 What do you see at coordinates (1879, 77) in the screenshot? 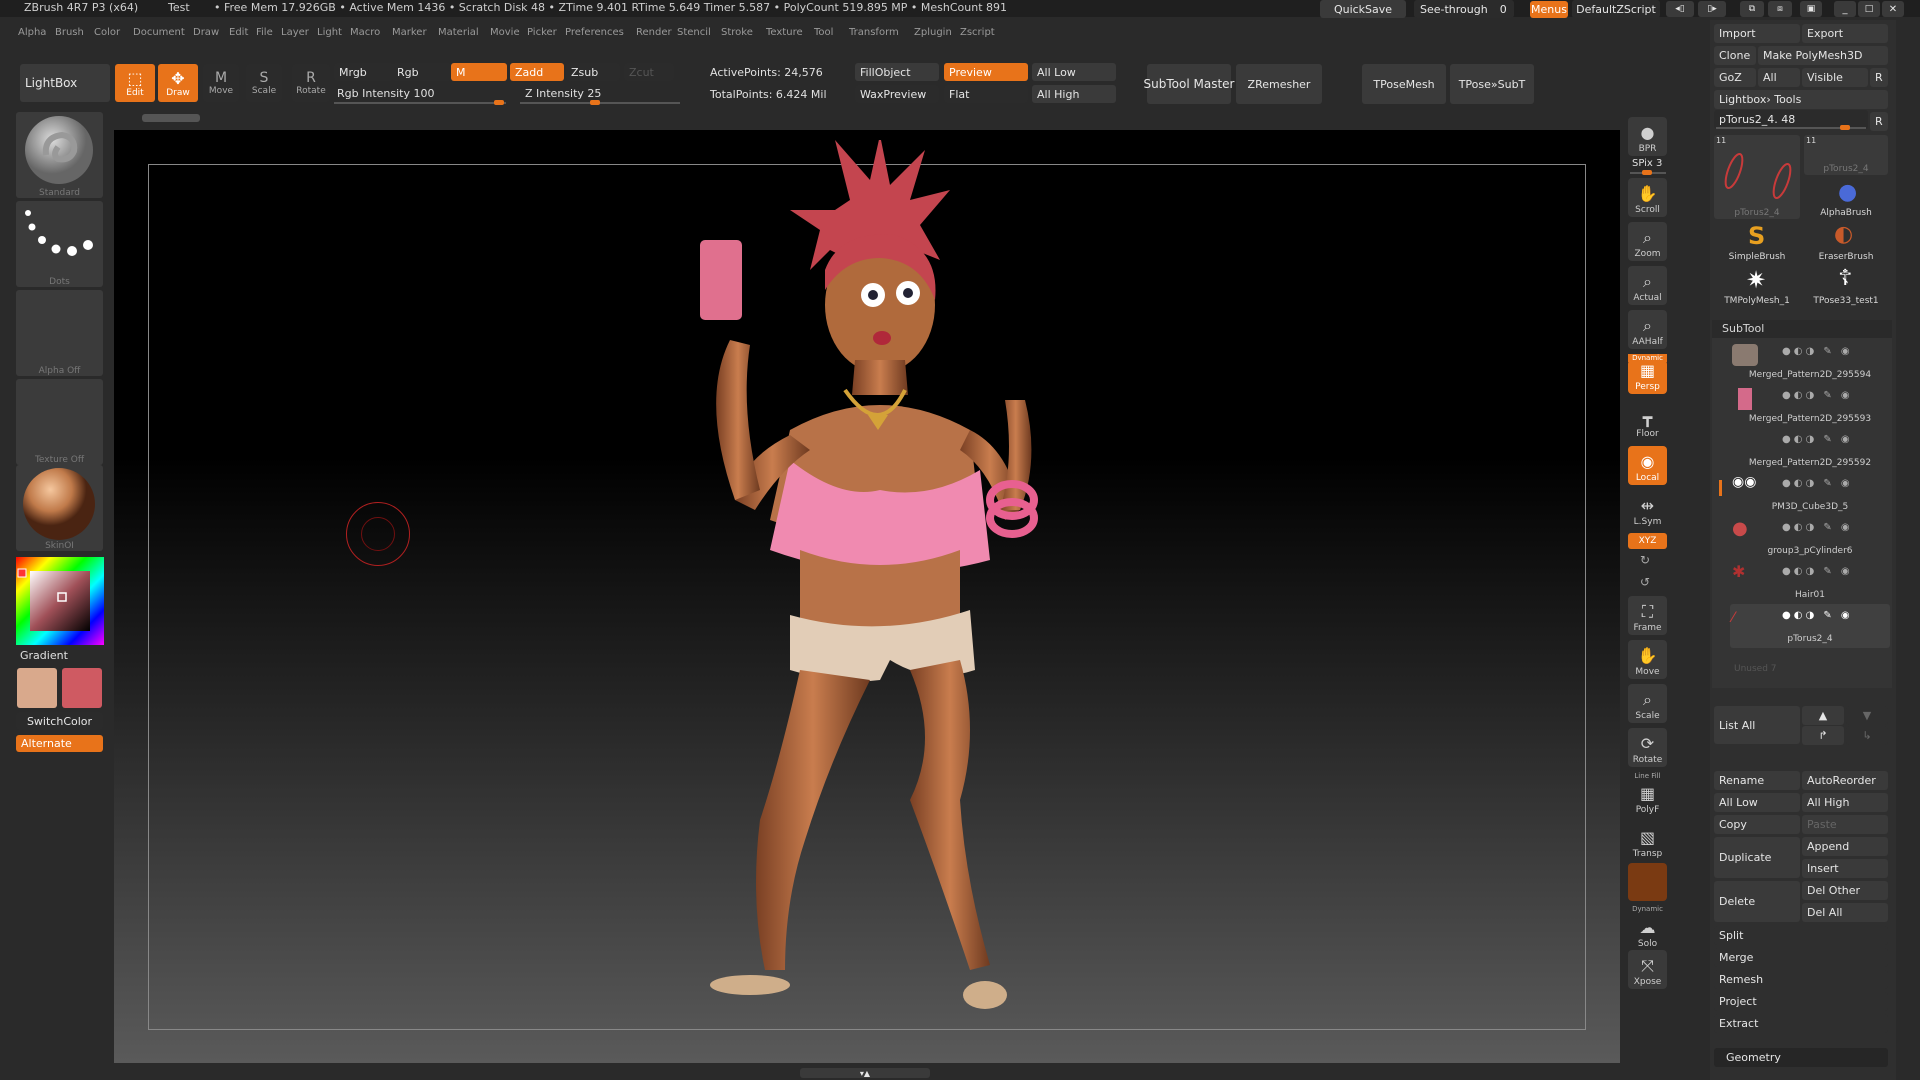
I see `goz-r-button: R` at bounding box center [1879, 77].